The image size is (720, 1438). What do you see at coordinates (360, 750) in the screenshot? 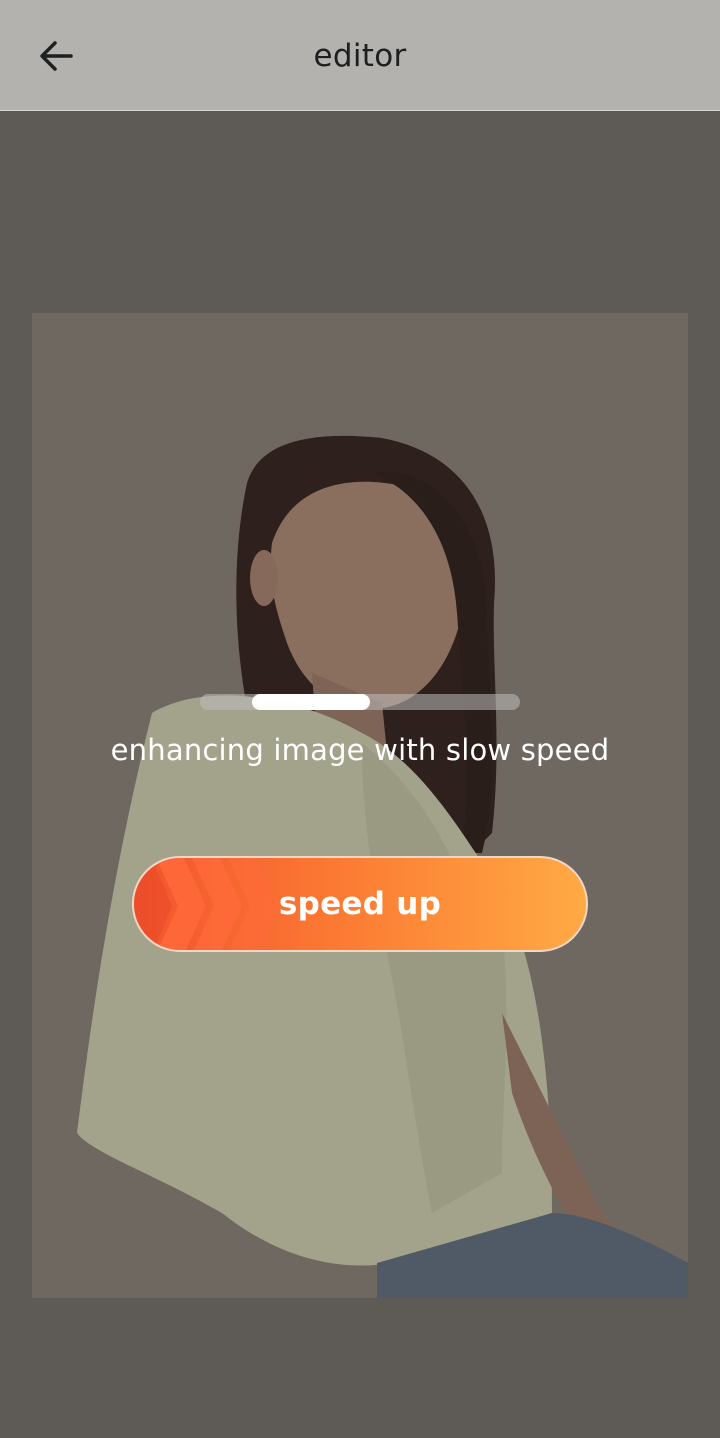
I see `status-text: enhancing image with slow speed` at bounding box center [360, 750].